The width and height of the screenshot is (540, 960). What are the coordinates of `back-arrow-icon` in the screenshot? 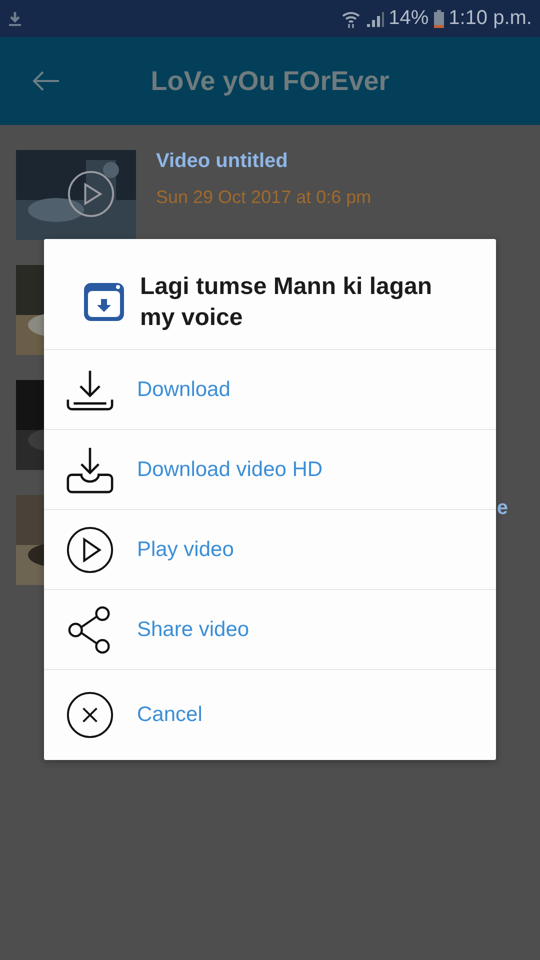 It's located at (46, 81).